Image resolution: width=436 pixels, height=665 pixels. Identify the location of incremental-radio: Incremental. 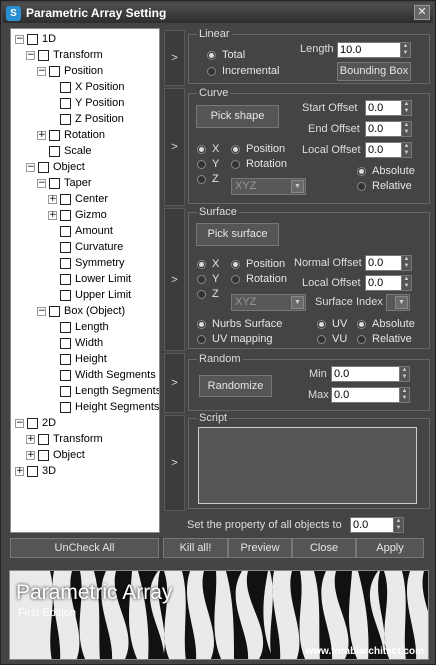
(243, 71).